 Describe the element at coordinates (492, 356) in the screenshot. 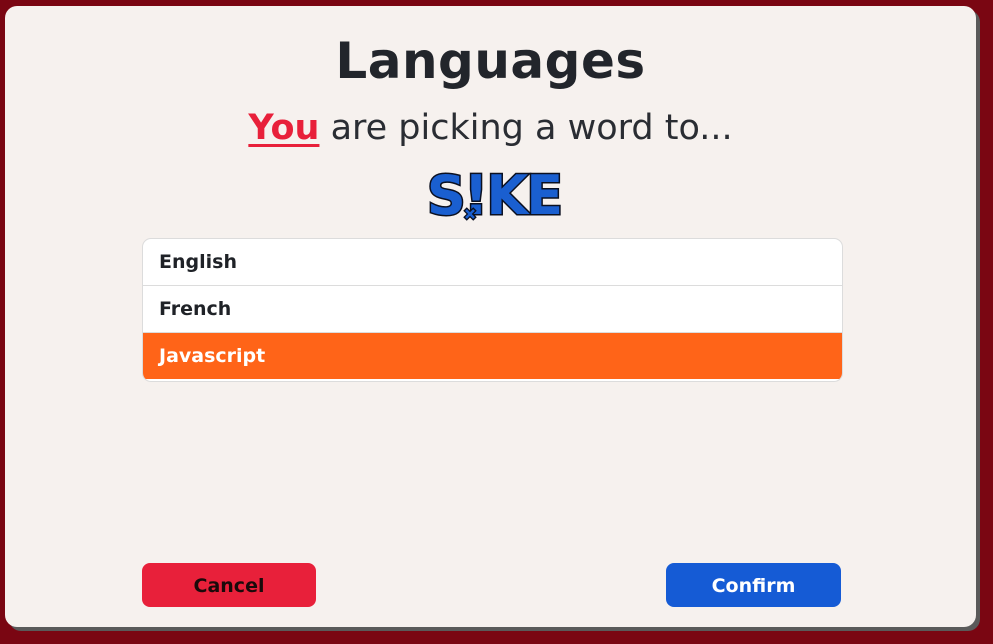

I see `language-option-javascript: Javascript` at that location.